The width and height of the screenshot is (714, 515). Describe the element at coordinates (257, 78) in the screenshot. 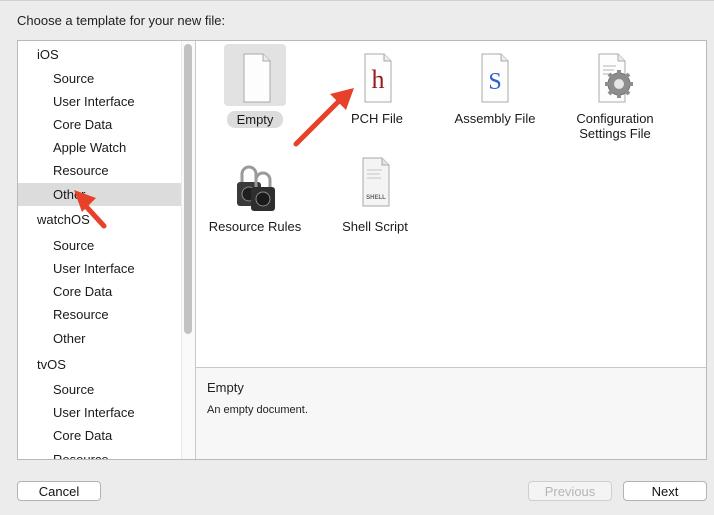

I see `blank-document-icon` at that location.